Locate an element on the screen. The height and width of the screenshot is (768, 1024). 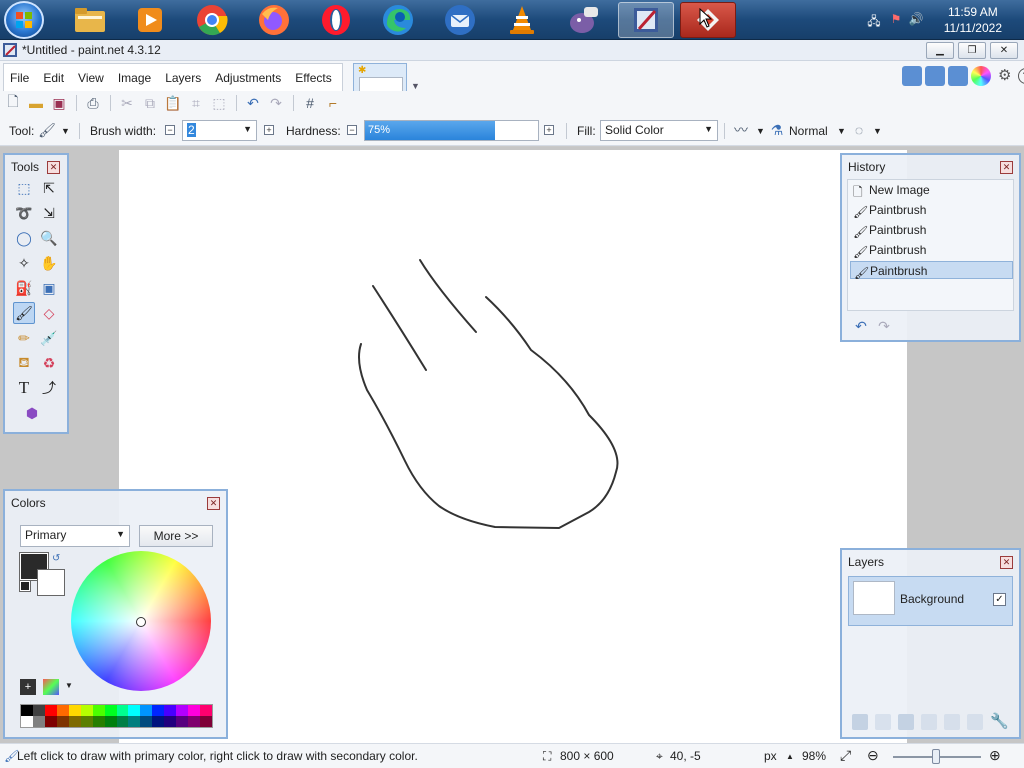
hardness-slider: 75% is located at coordinates (451, 130).